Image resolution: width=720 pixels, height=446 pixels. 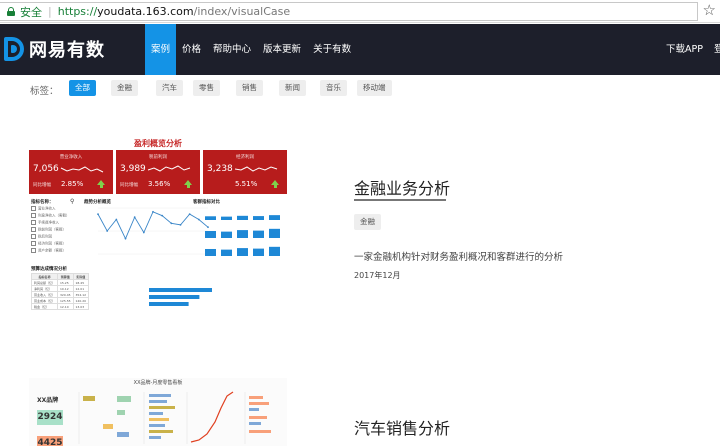 I want to click on filter-option: 手续费净收入, so click(x=53, y=222).